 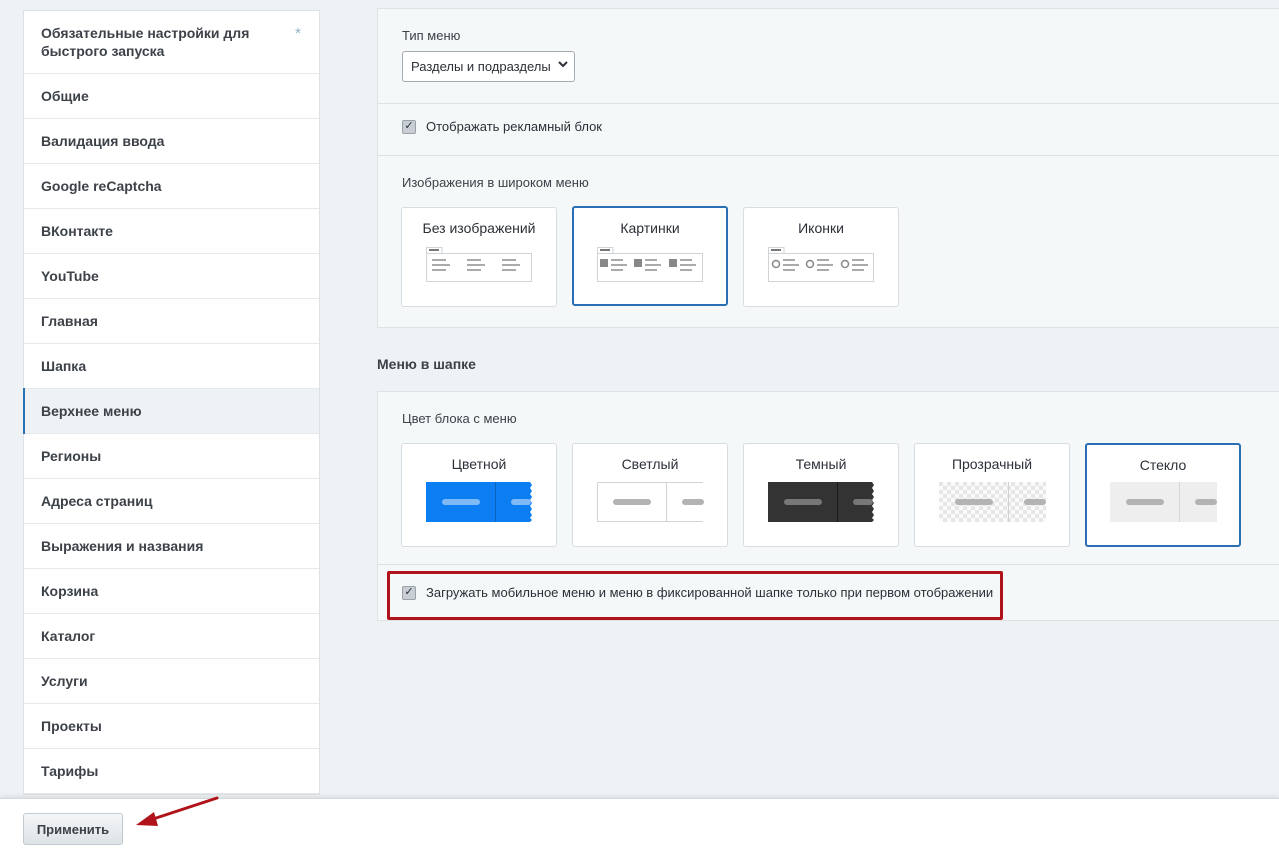 What do you see at coordinates (650, 464) in the screenshot?
I see `option-title: Светлый` at bounding box center [650, 464].